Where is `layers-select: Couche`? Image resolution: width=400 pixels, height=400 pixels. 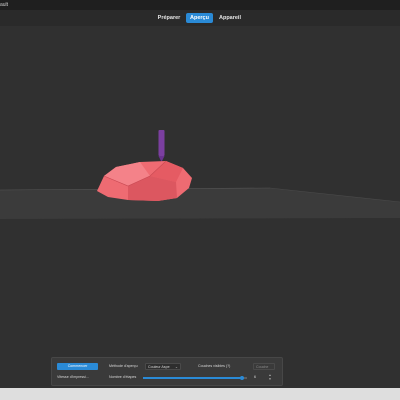
layers-select: Couche is located at coordinates (264, 366).